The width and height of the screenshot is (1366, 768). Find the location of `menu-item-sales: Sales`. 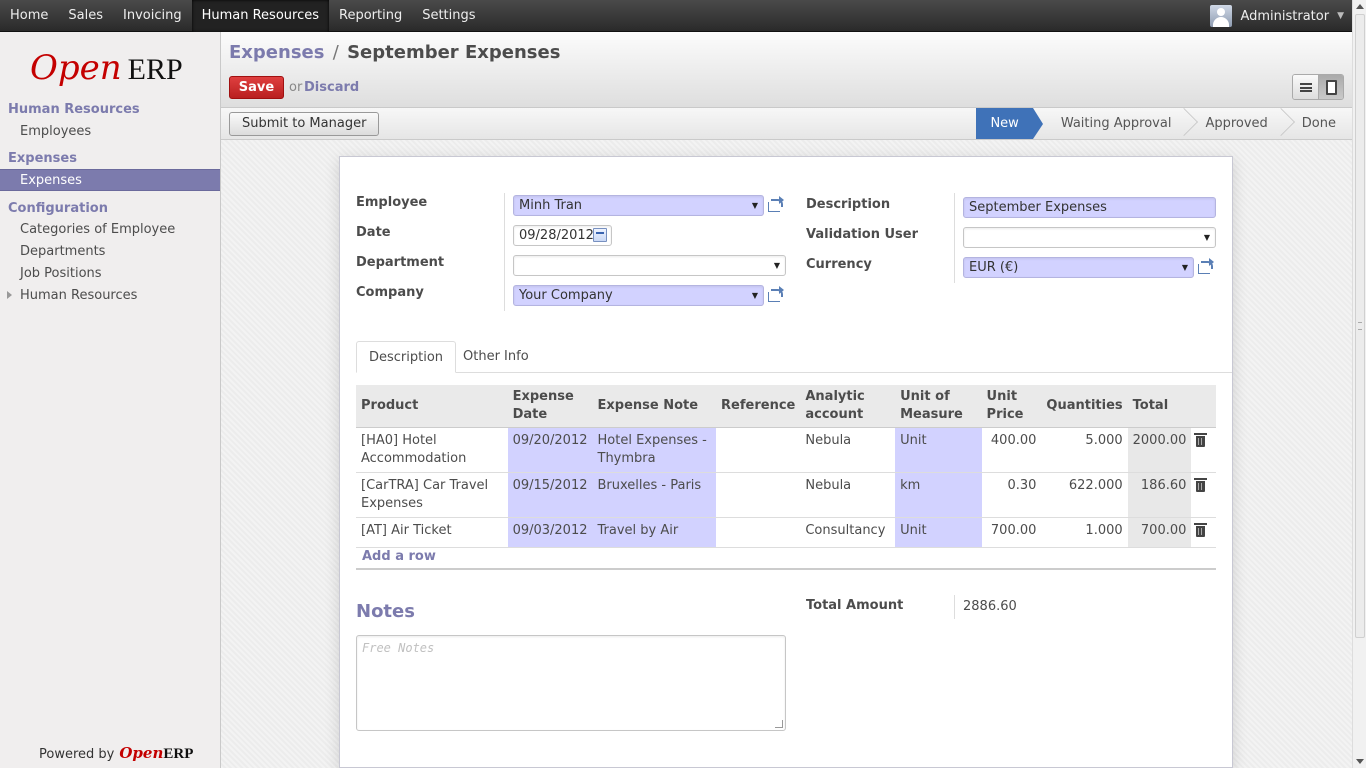

menu-item-sales: Sales is located at coordinates (85, 16).